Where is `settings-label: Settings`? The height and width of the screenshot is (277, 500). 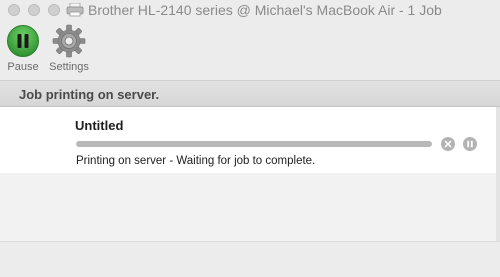 settings-label: Settings is located at coordinates (69, 67).